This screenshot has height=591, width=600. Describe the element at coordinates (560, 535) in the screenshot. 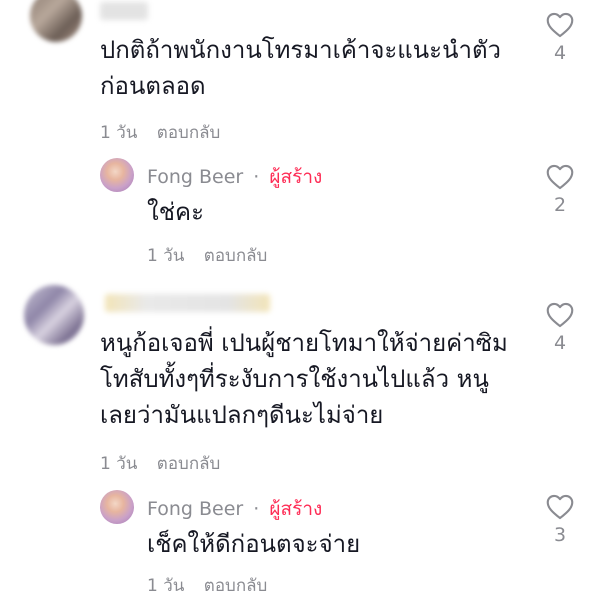

I see `like-count: 3` at that location.